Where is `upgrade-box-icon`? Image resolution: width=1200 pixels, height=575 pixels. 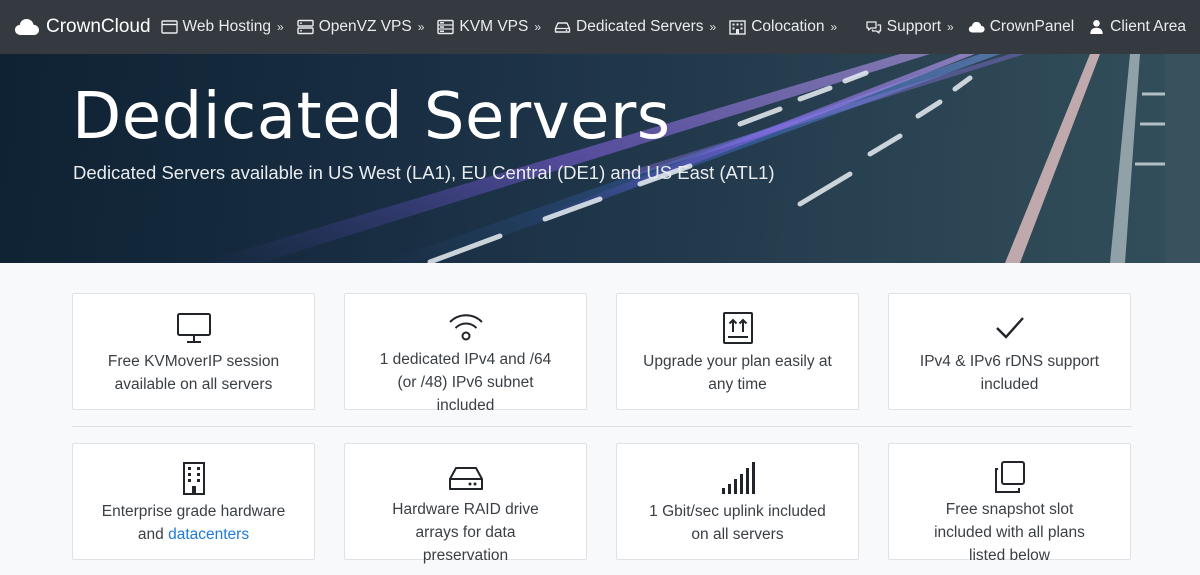
upgrade-box-icon is located at coordinates (737, 328).